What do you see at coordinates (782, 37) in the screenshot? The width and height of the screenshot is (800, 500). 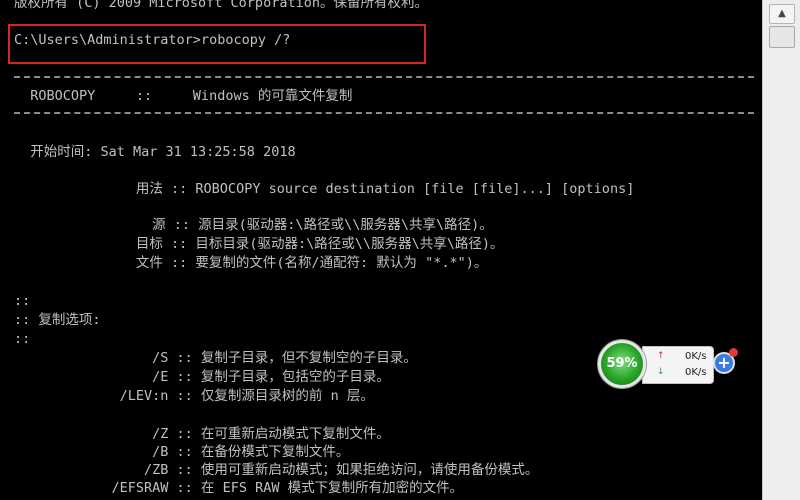 I see `scroll-thumb` at bounding box center [782, 37].